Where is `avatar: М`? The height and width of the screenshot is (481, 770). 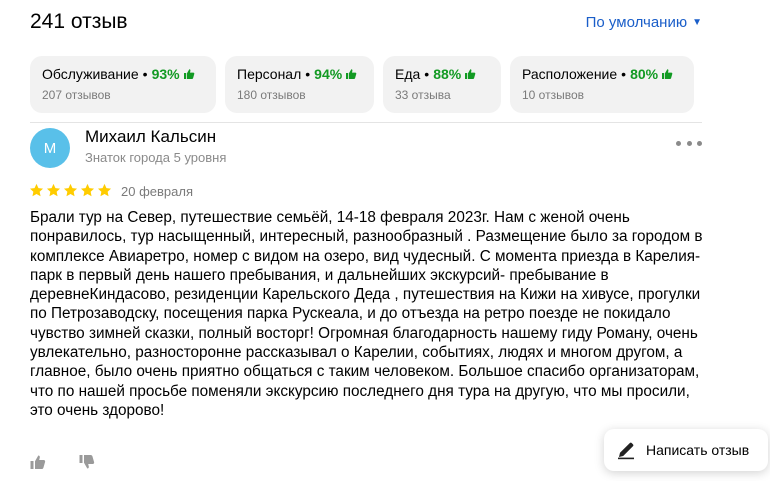 avatar: М is located at coordinates (50, 148).